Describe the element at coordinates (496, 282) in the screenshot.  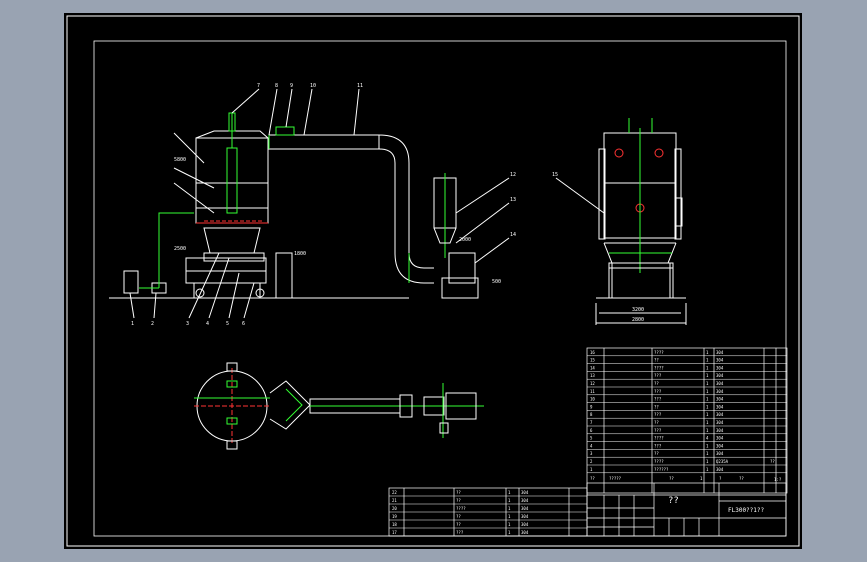
I see `dim-label-9: 500` at that location.